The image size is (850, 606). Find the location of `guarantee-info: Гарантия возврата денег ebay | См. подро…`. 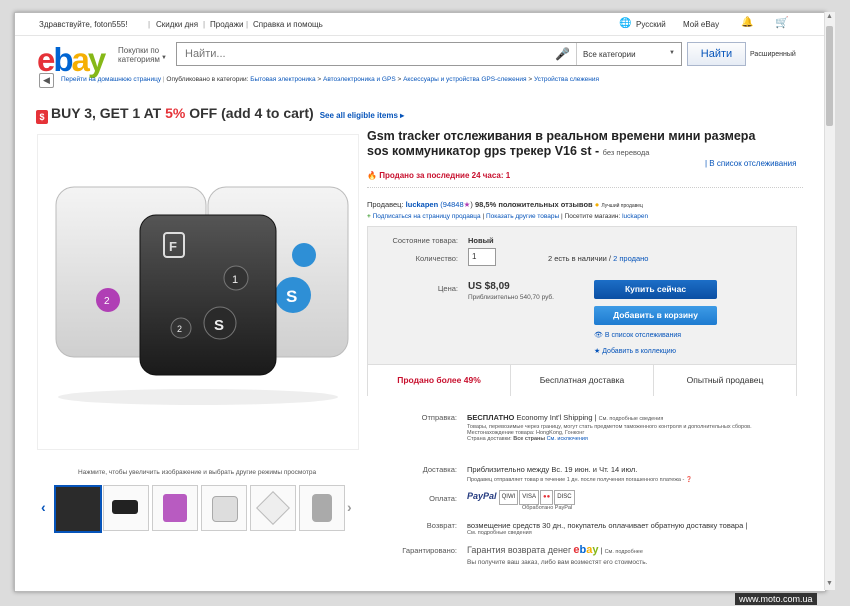

guarantee-info: Гарантия возврата денег ebay | См. подро… is located at coordinates (557, 555).